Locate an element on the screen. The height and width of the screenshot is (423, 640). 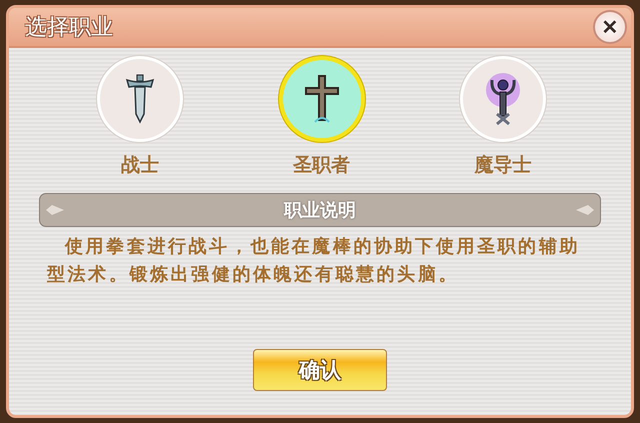
class-description: 使用拳套进行战斗，也能在魔棒的协助下使用圣职的辅助型法术。锻炼出强健的体魄还有聪慧的头脑。 is located at coordinates (314, 261).